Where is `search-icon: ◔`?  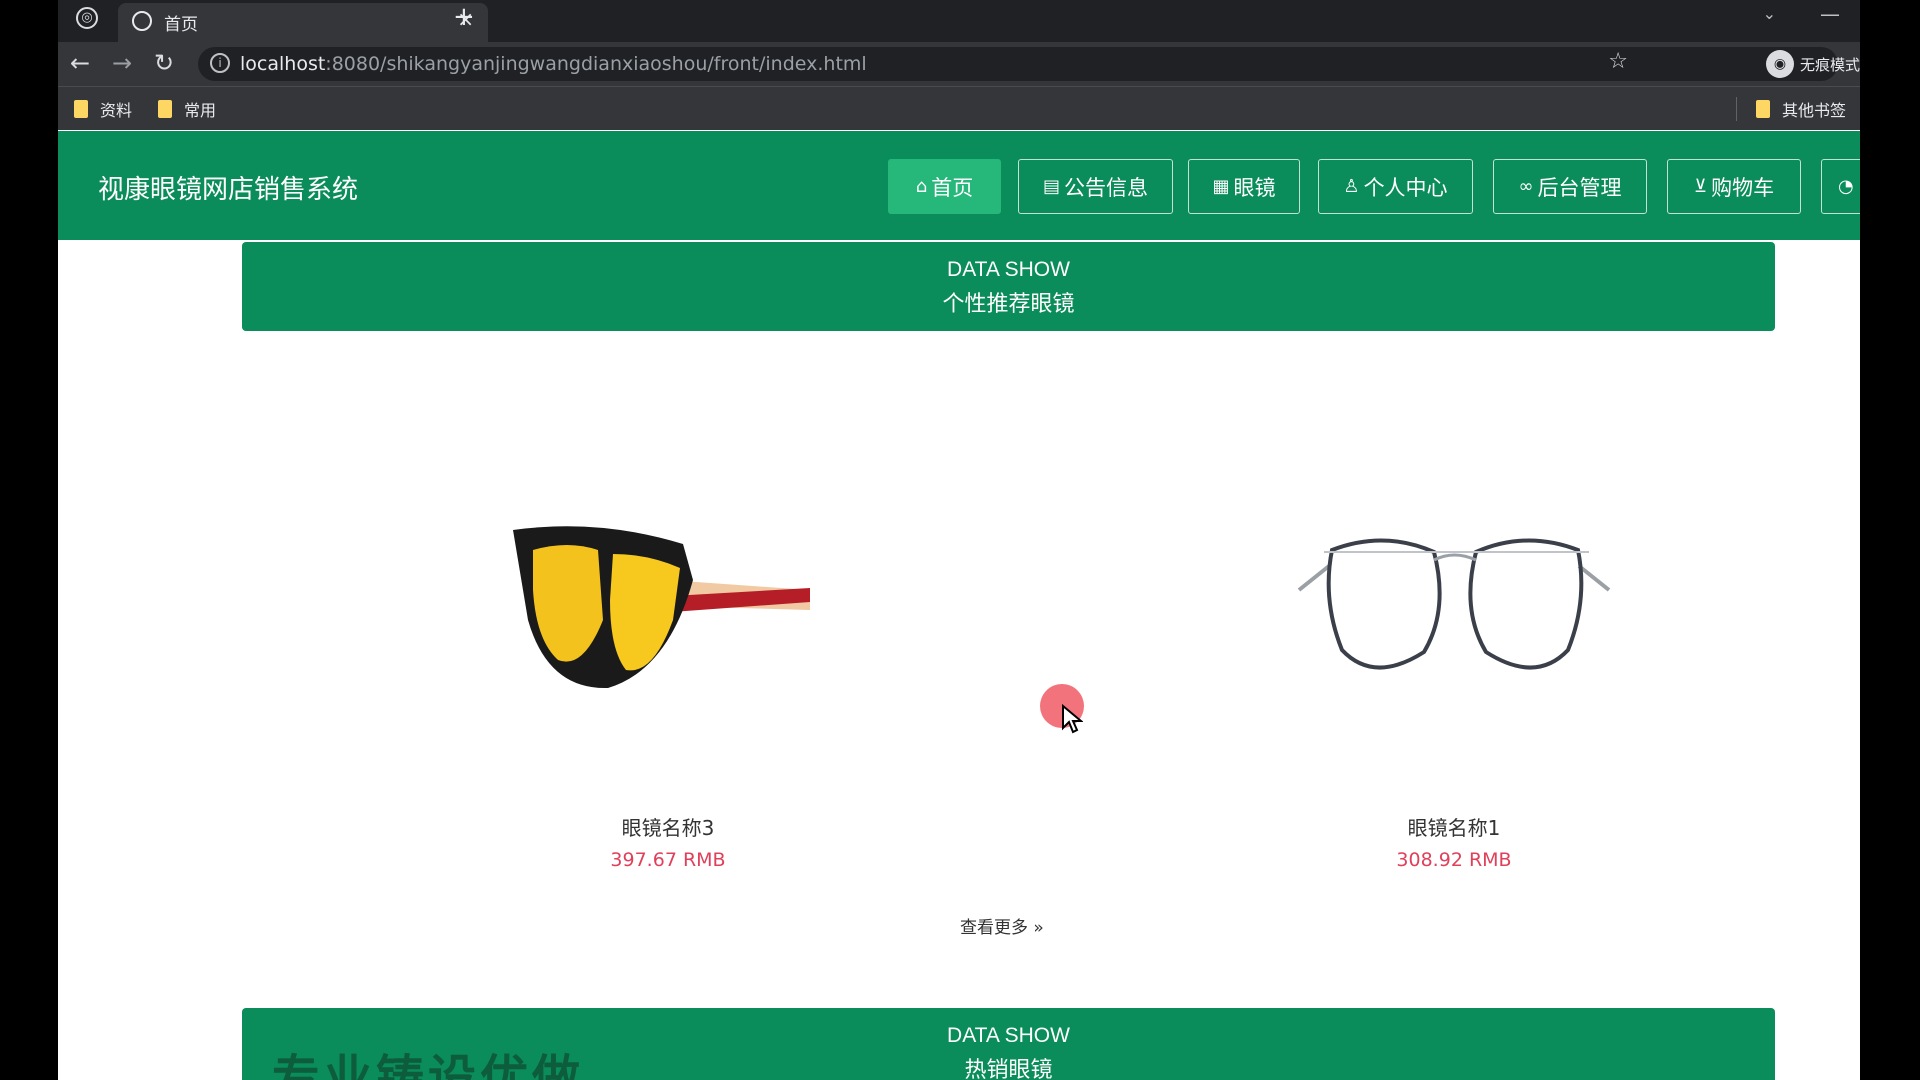
search-icon: ◔ is located at coordinates (1846, 186).